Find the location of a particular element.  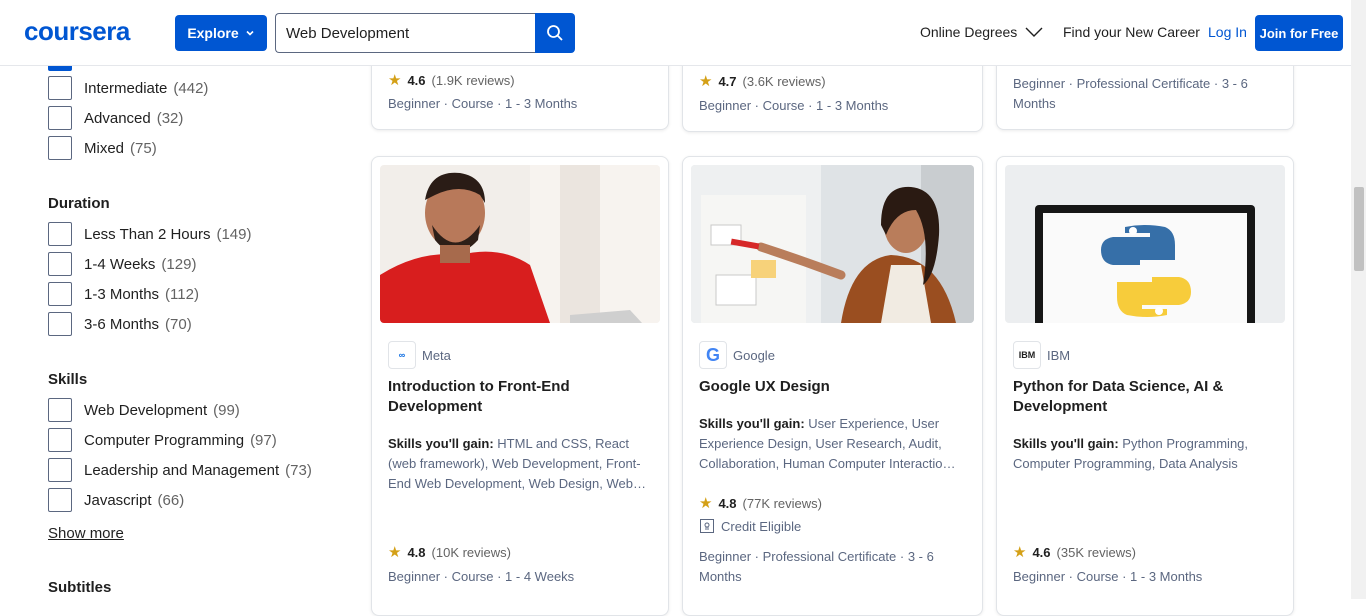

filter-count: (442) is located at coordinates (191, 88).